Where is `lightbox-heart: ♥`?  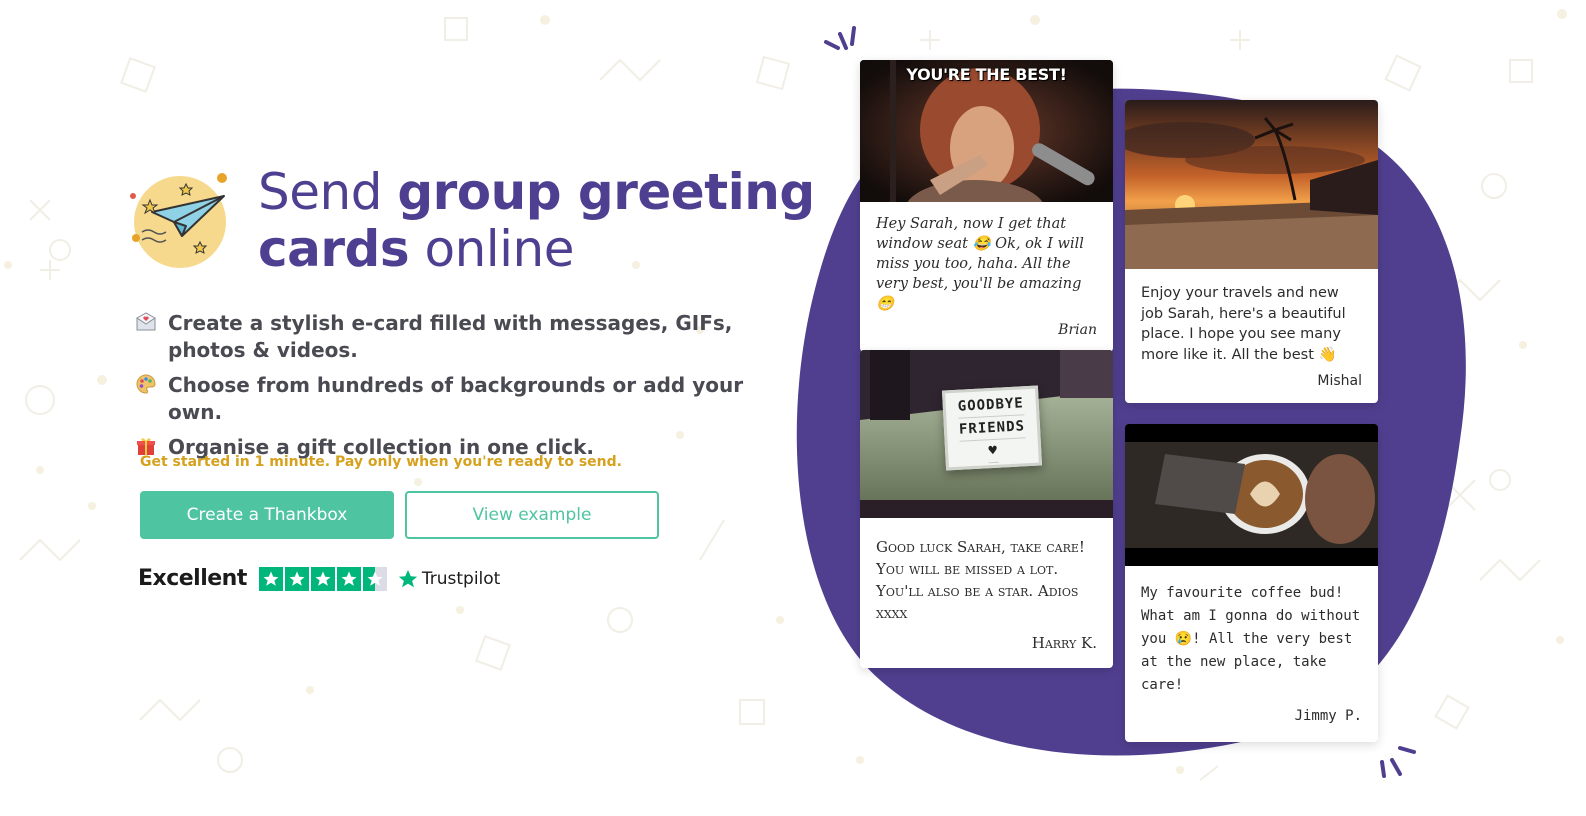
lightbox-heart: ♥ is located at coordinates (993, 451).